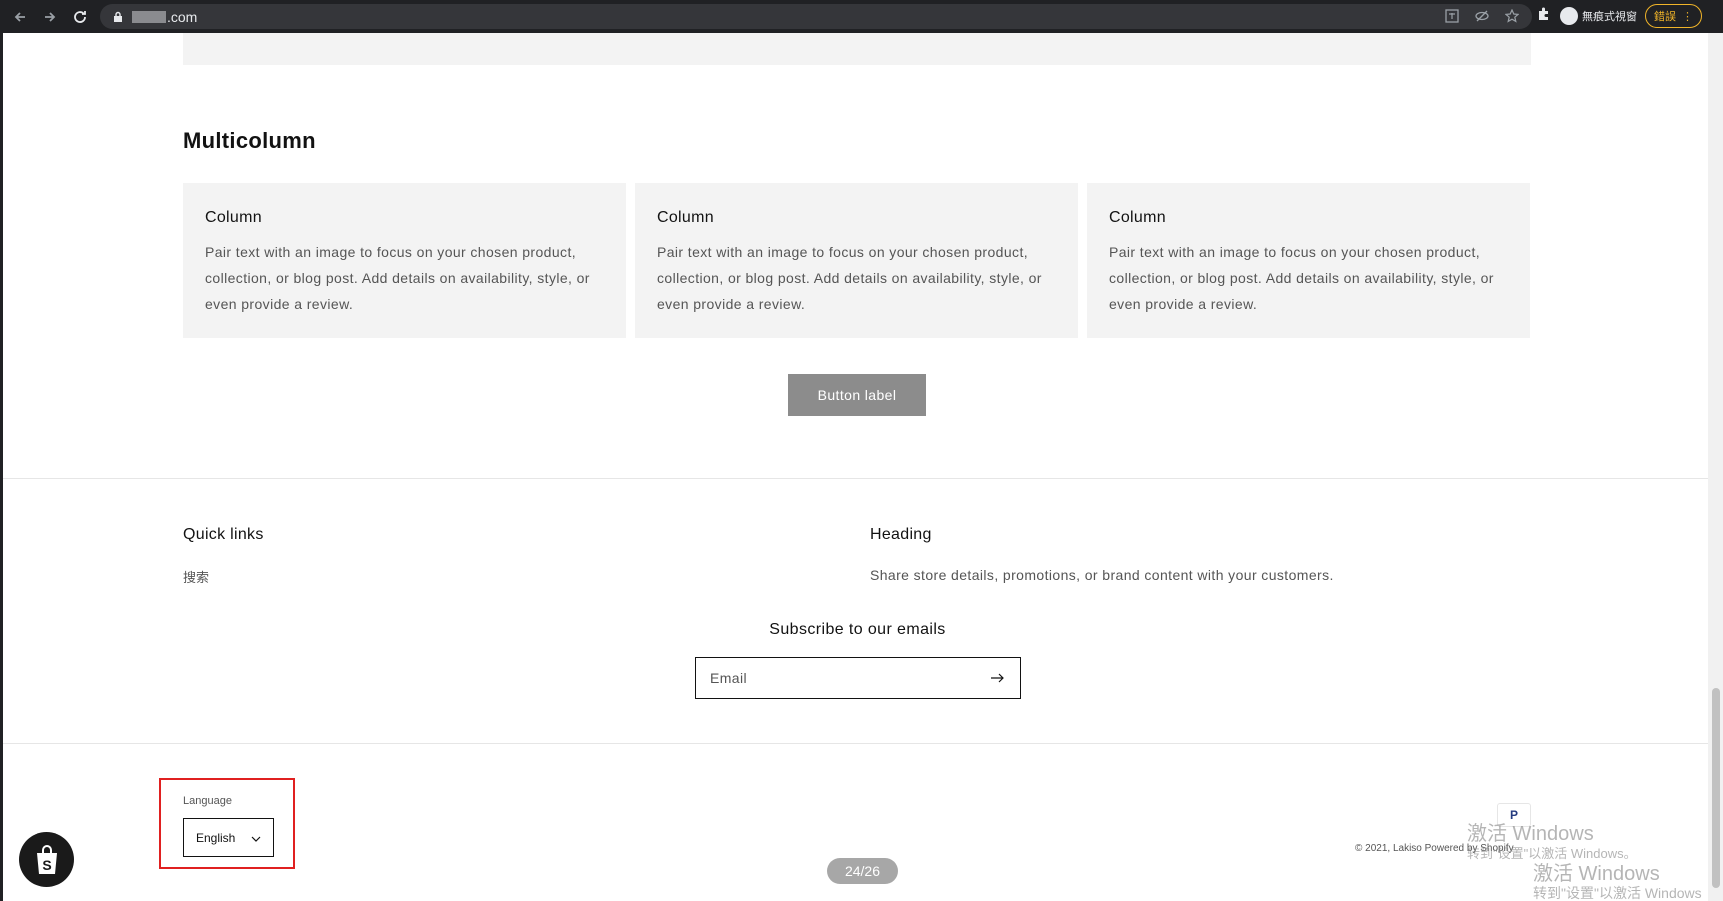 The image size is (1723, 901). I want to click on email-input, so click(850, 678).